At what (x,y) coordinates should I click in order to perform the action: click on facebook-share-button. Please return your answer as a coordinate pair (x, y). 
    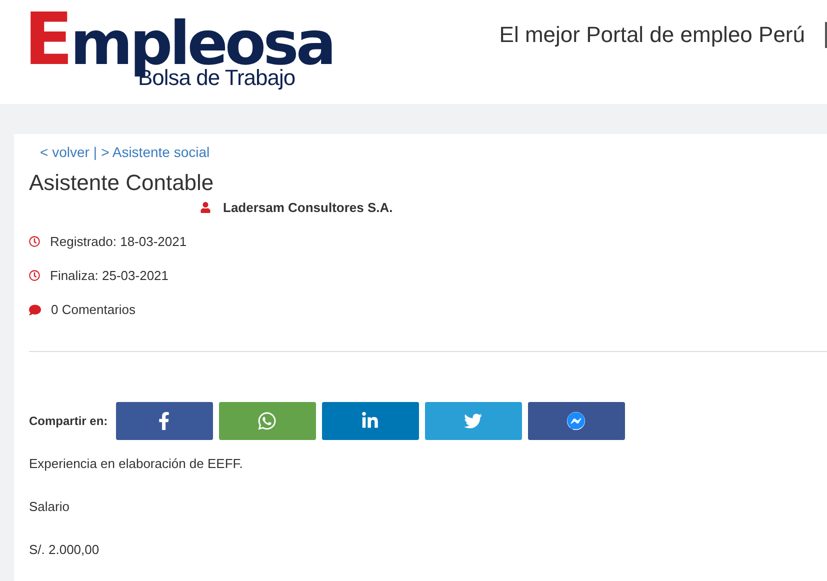
    Looking at the image, I should click on (164, 421).